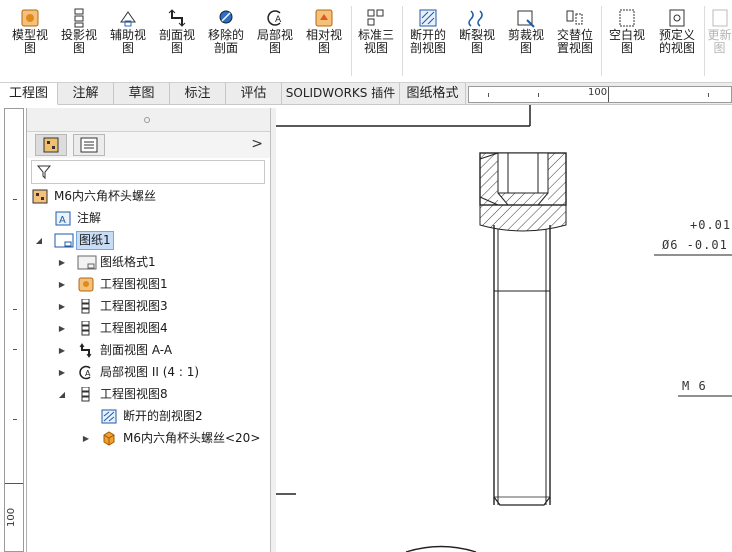 This screenshot has width=732, height=552. What do you see at coordinates (79, 41) in the screenshot?
I see `projected-view-button: 投影视 图` at bounding box center [79, 41].